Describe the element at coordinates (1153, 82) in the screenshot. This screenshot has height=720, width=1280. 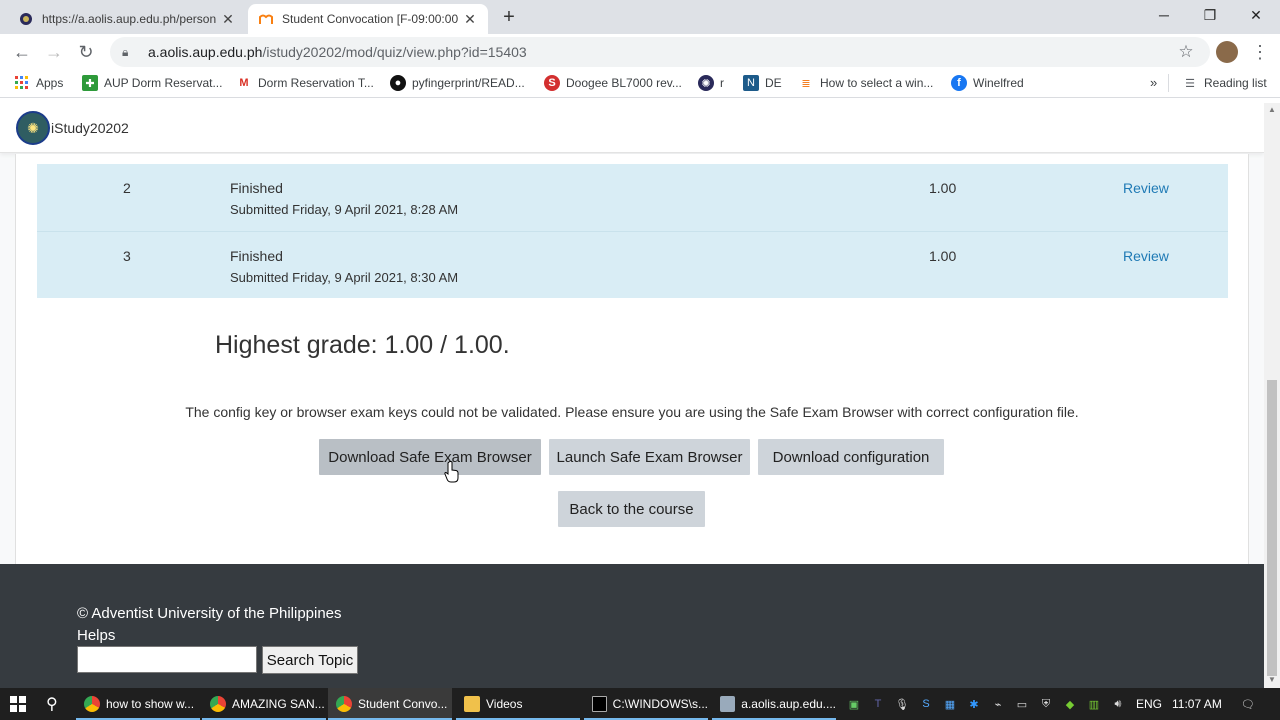
I see `more-bookmarks-button: »` at that location.